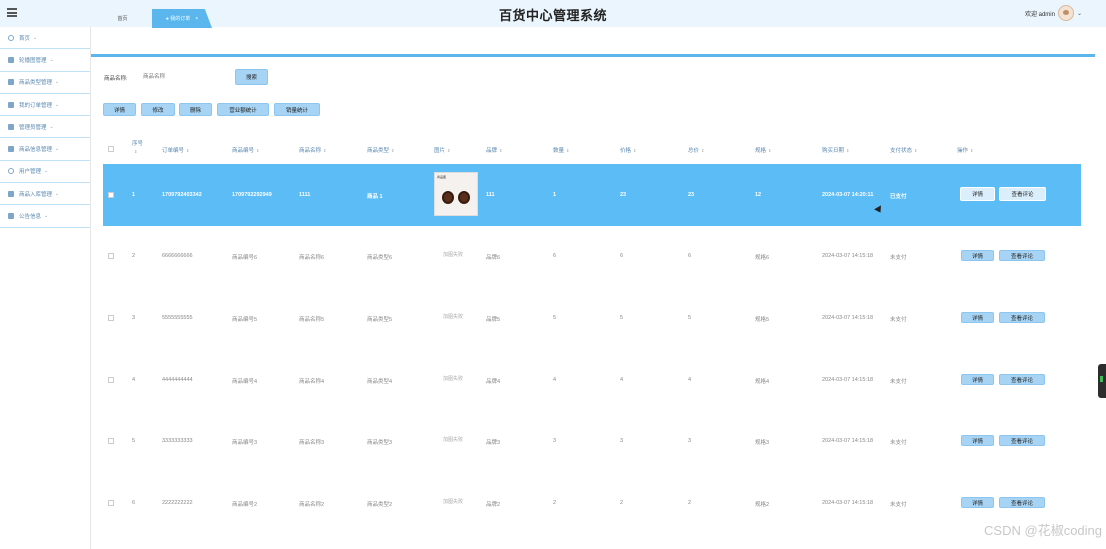 This screenshot has height=549, width=1106. Describe the element at coordinates (758, 195) in the screenshot. I see `cell-spec: 12` at that location.